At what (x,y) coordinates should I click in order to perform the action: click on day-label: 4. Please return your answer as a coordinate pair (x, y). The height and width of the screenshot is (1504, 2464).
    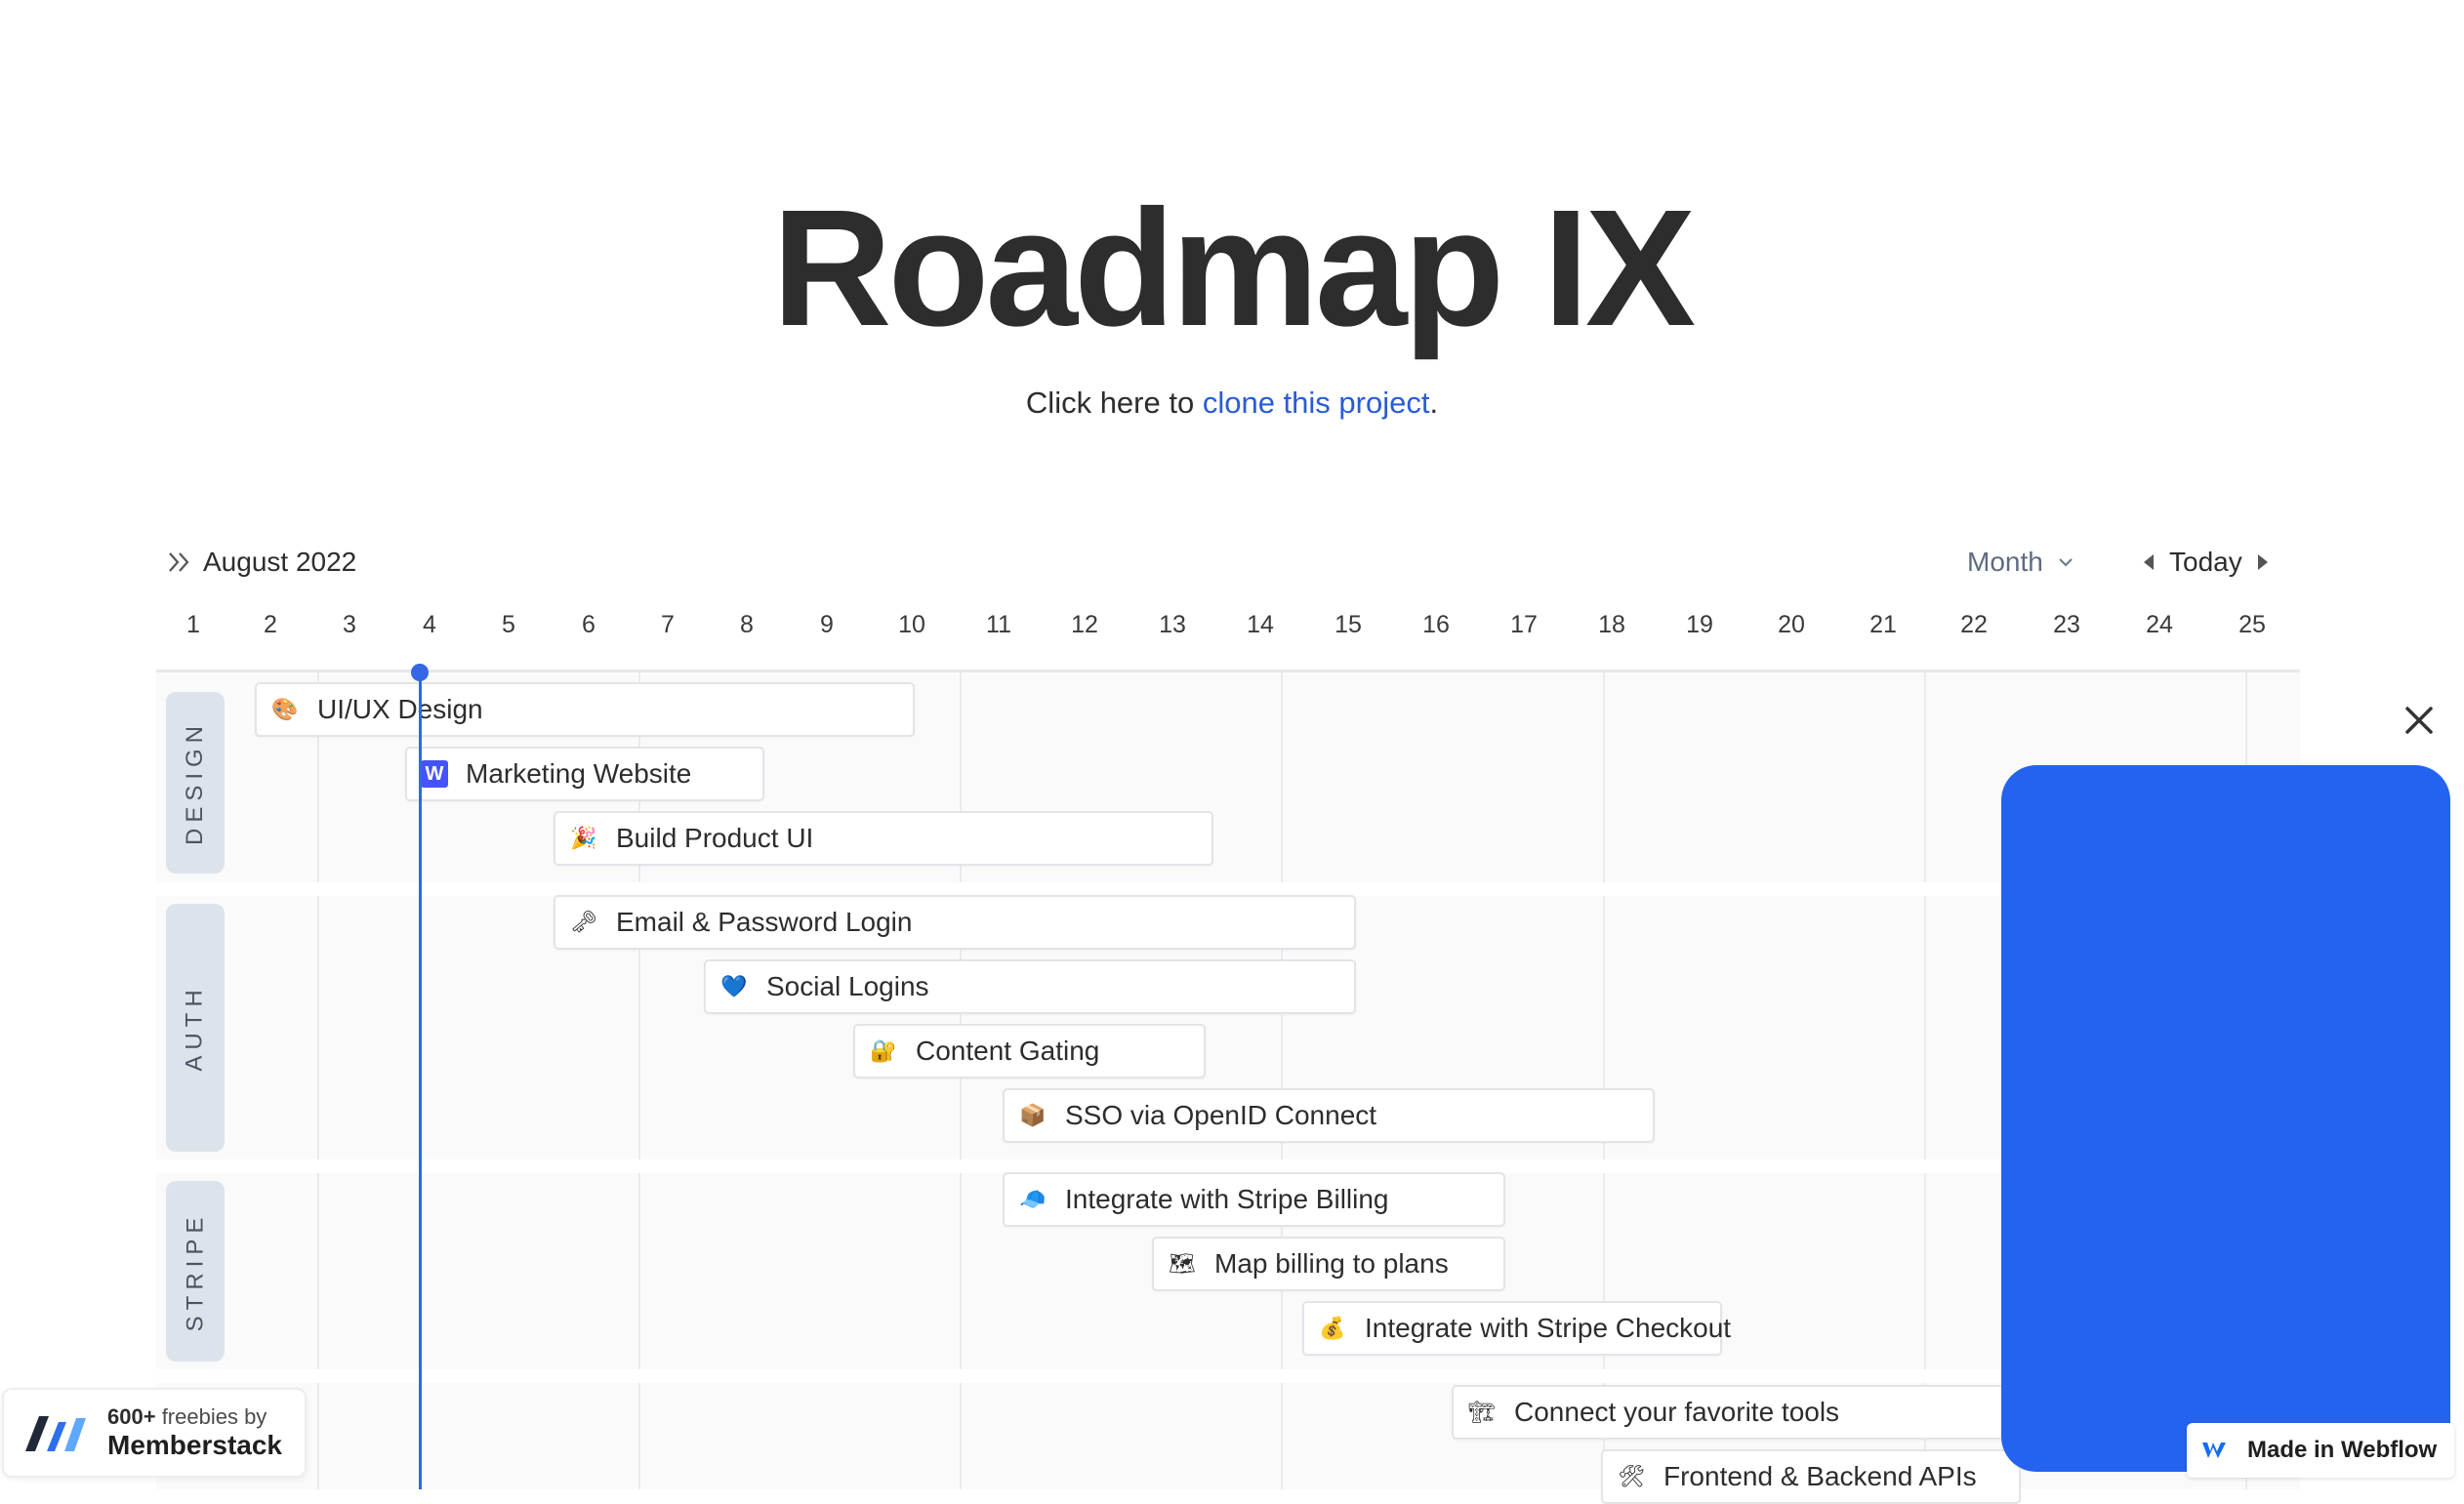
    Looking at the image, I should click on (429, 625).